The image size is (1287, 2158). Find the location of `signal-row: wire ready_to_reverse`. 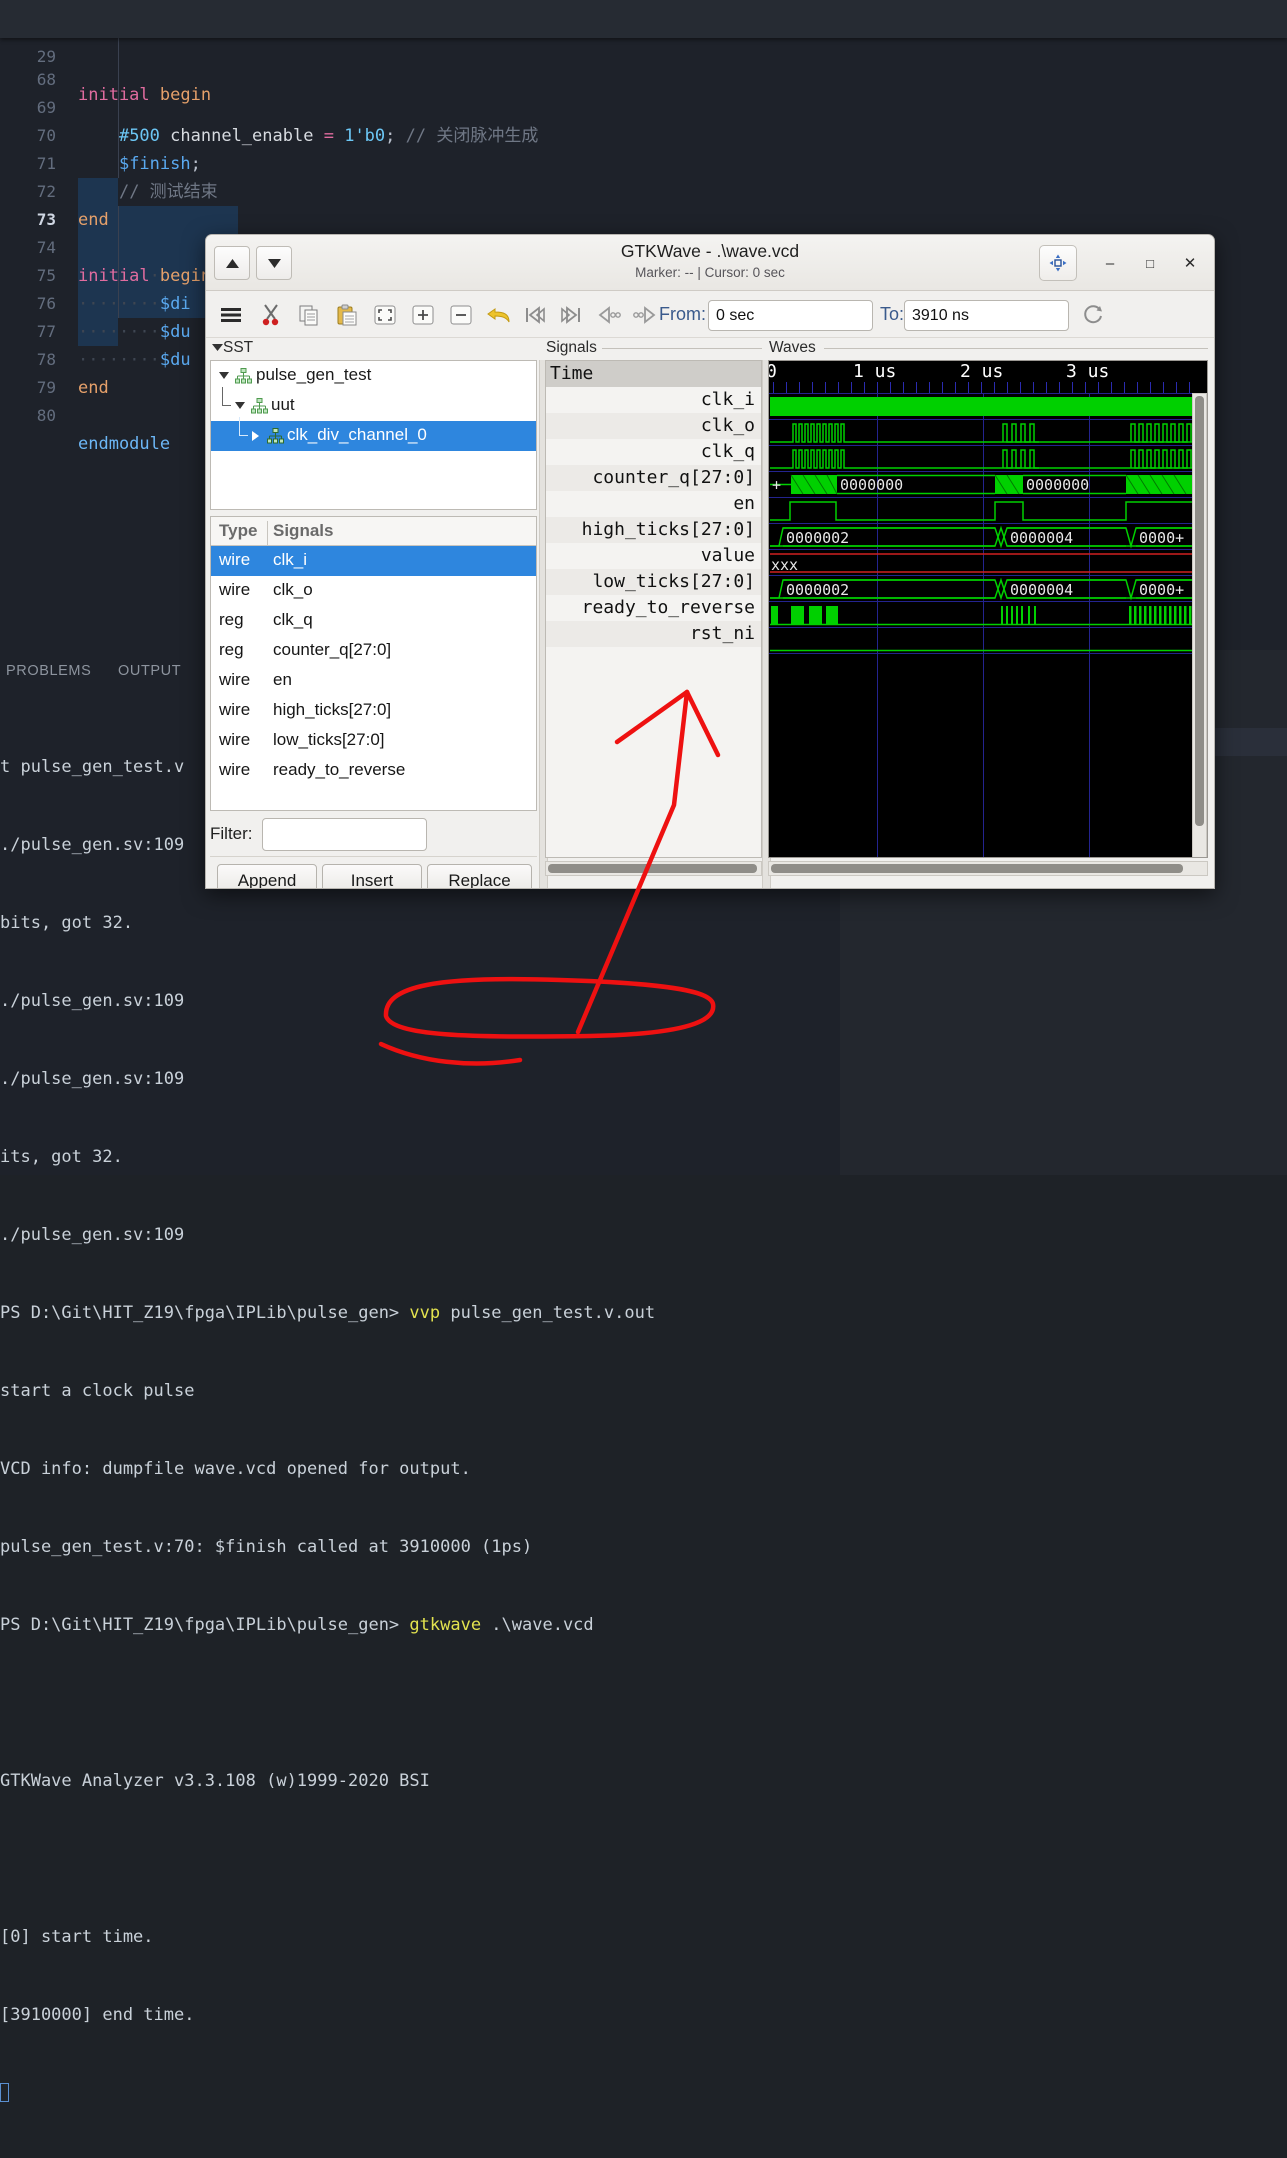

signal-row: wire ready_to_reverse is located at coordinates (373, 771).